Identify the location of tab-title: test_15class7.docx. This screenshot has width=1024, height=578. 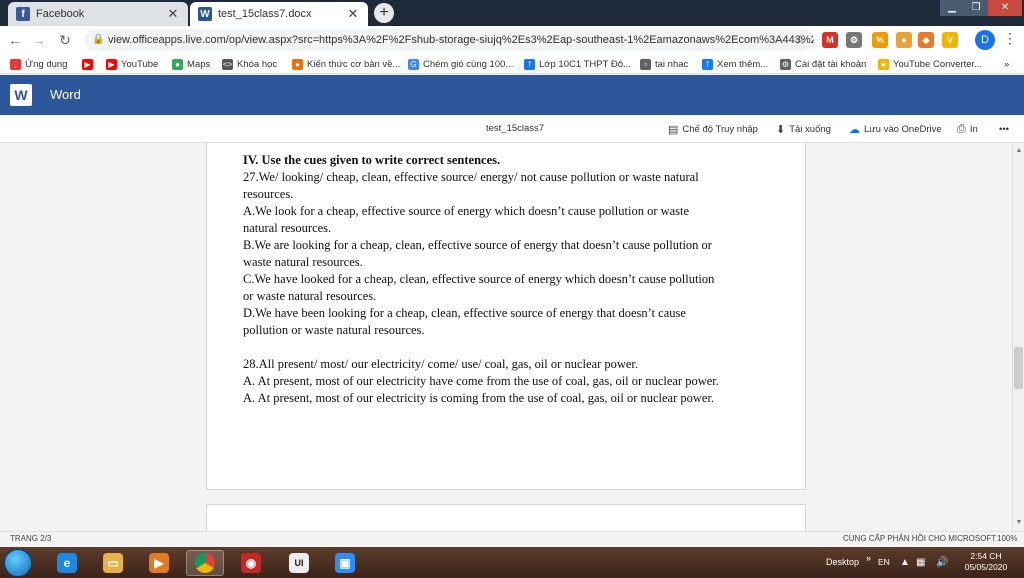
(265, 14).